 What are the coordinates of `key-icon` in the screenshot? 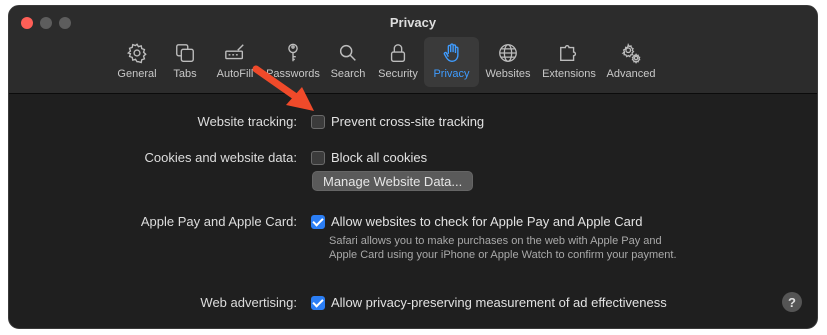 It's located at (293, 52).